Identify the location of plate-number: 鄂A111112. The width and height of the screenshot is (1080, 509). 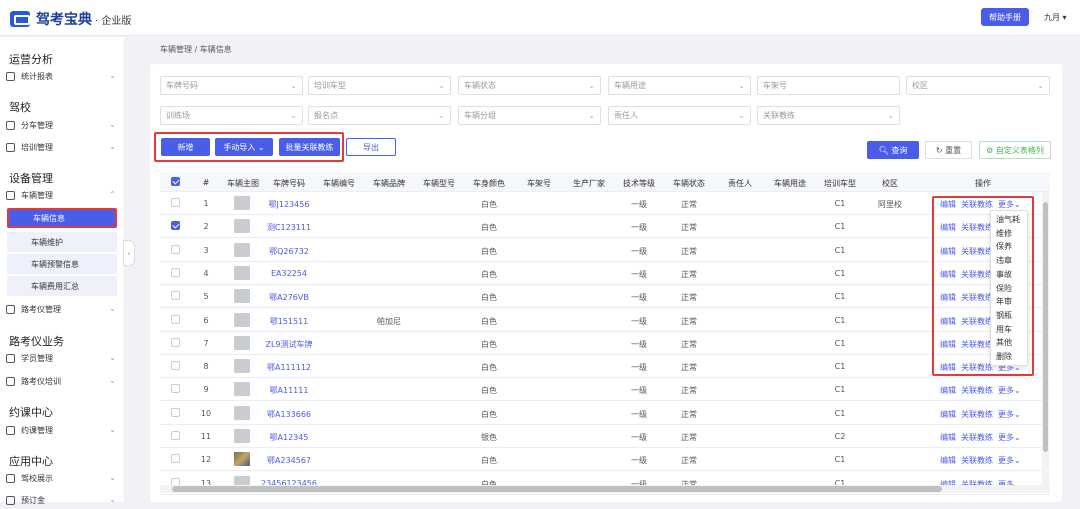
(289, 367).